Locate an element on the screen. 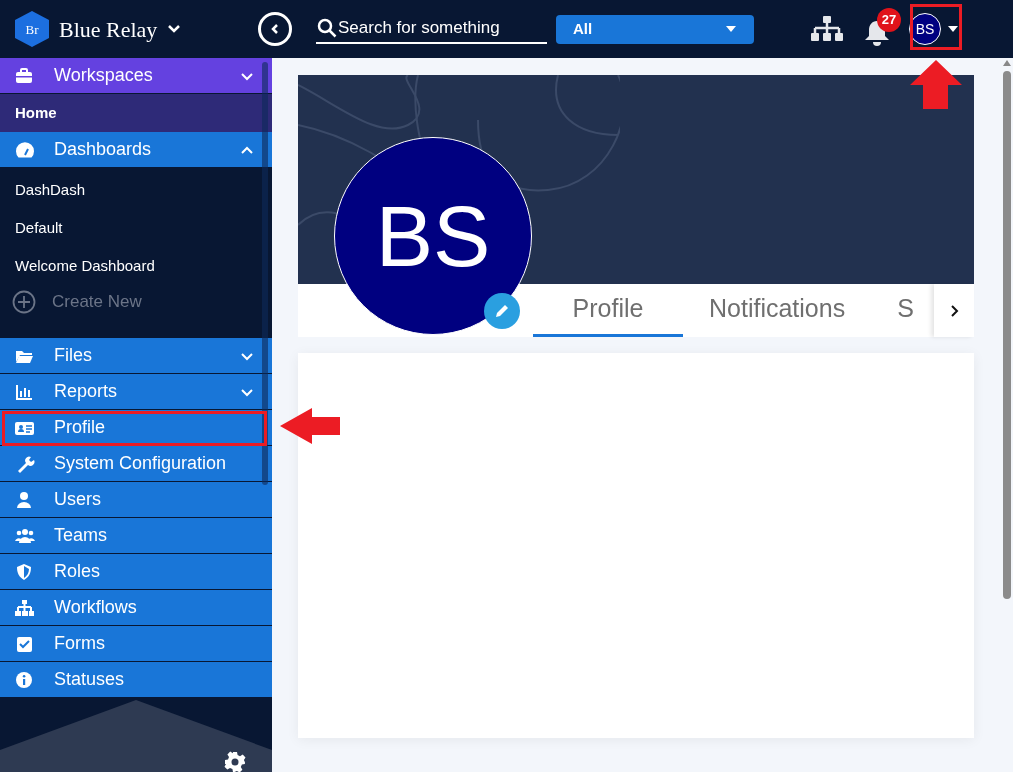 This screenshot has width=1013, height=772. chevron-left-icon is located at coordinates (275, 29).